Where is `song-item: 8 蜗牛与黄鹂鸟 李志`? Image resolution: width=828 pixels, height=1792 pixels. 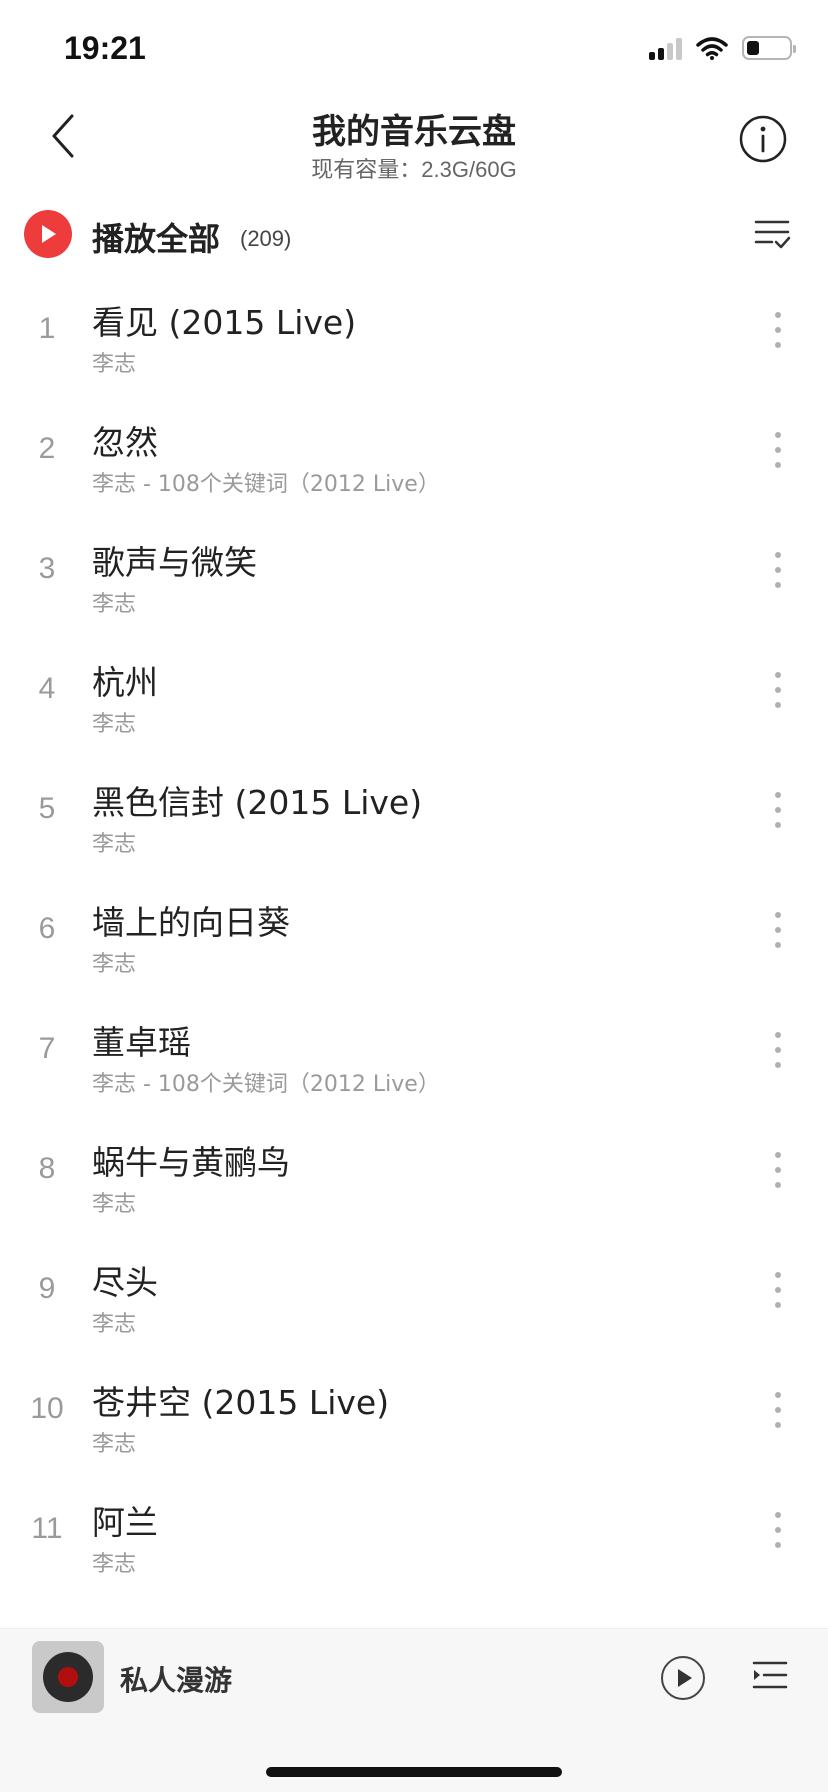
song-item: 8 蜗牛与黄鹂鸟 李志 is located at coordinates (414, 1172).